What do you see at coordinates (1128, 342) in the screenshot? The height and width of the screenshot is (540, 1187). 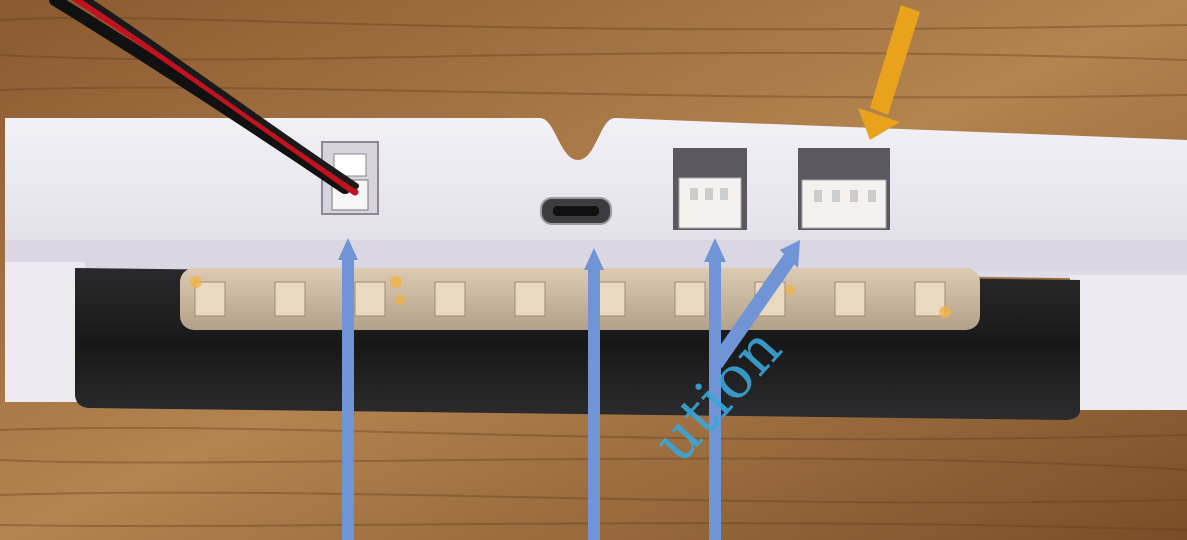 I see `housing-right-end` at bounding box center [1128, 342].